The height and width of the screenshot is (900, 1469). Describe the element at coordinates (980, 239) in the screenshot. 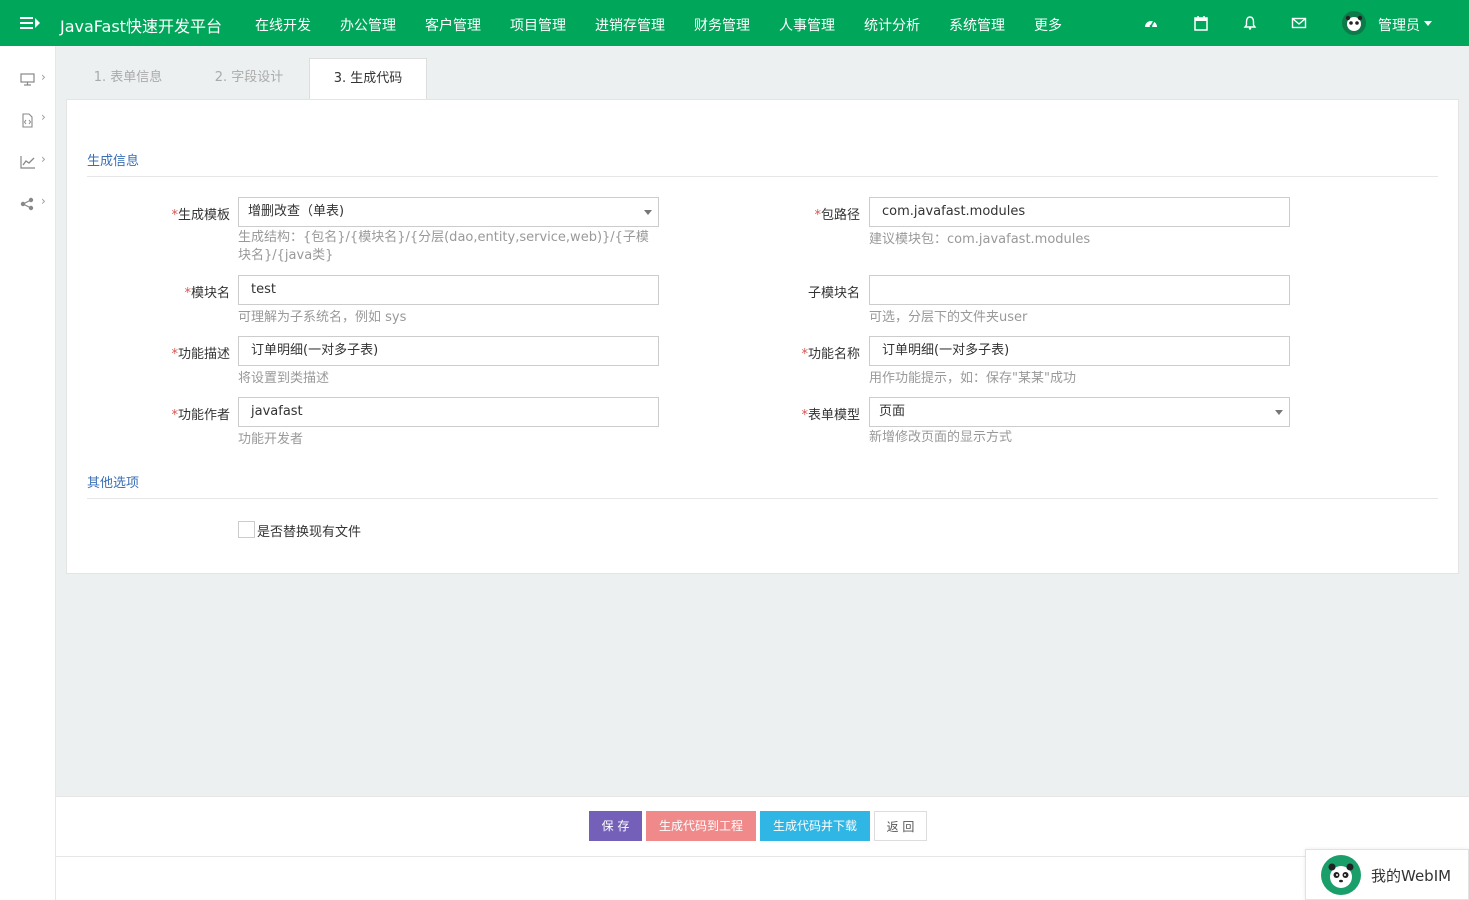

I see `package-help: 建议模块包：com.javafast.modules` at that location.